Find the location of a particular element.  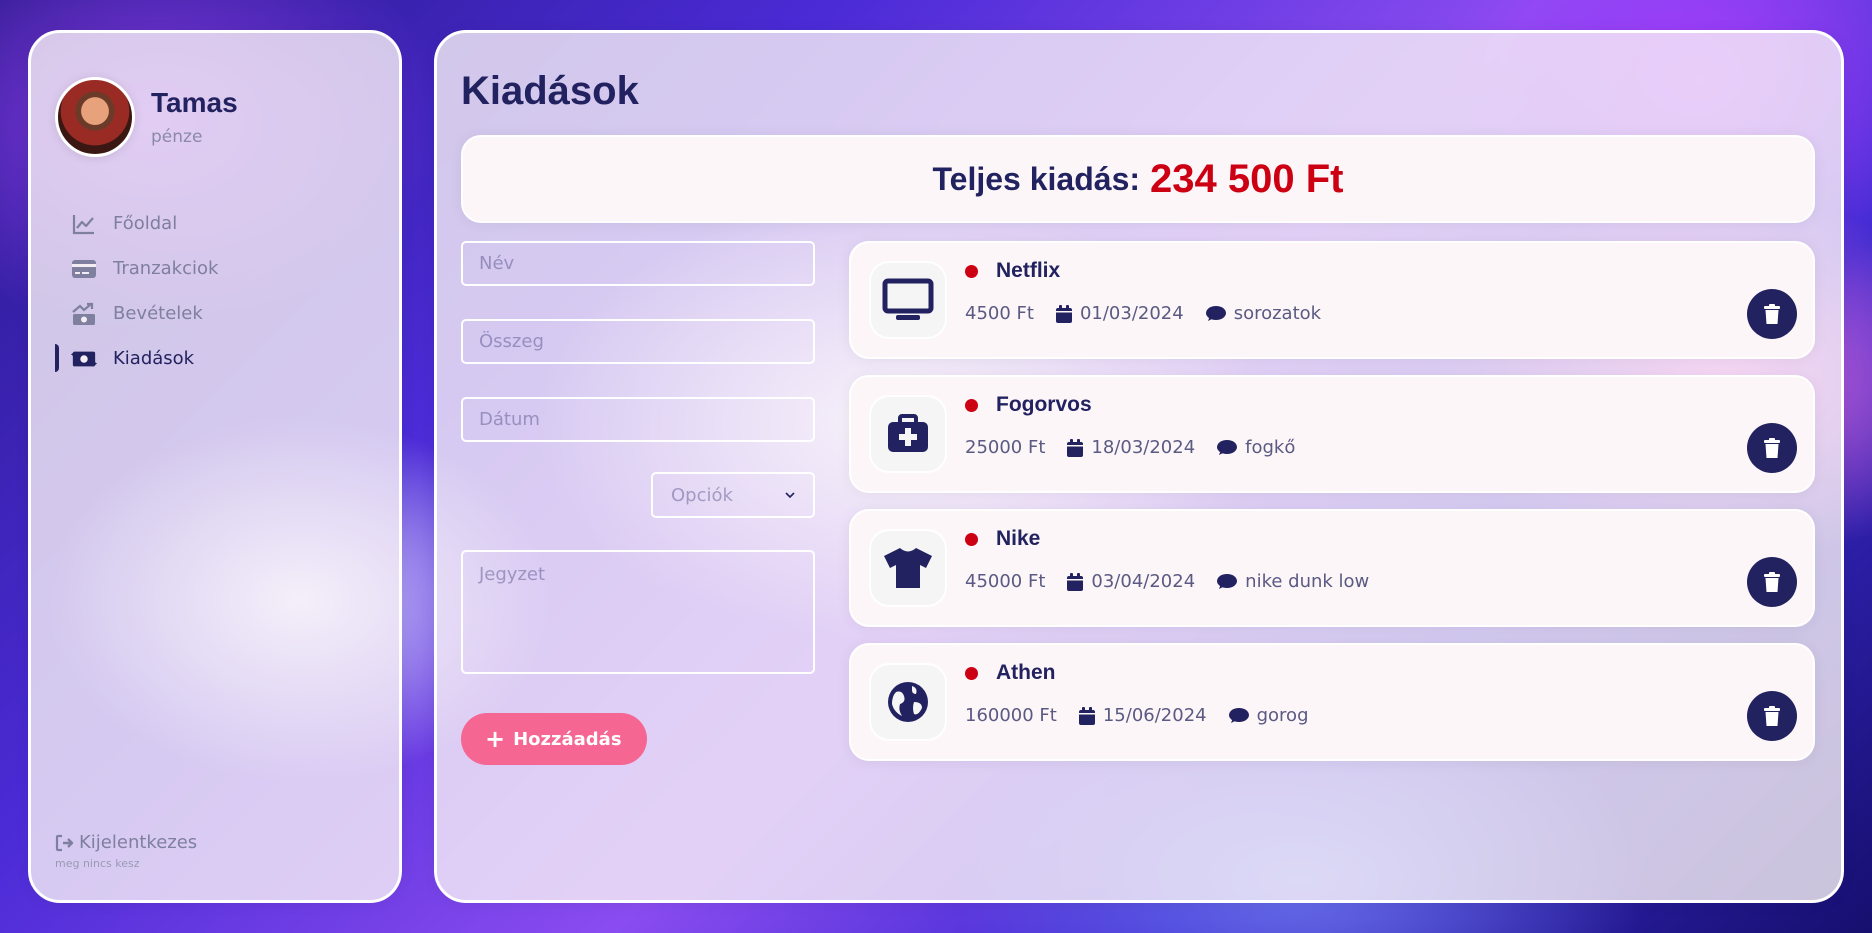

expense-title: Fogorvos is located at coordinates (1044, 404).